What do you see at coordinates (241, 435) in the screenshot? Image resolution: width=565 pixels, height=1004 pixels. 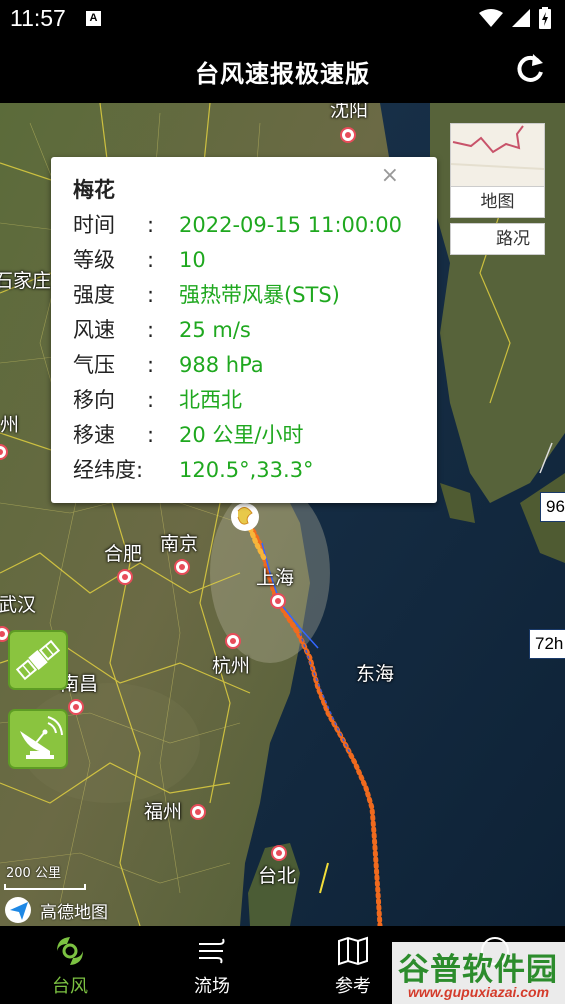 I see `info-value: 20 公里/小时` at bounding box center [241, 435].